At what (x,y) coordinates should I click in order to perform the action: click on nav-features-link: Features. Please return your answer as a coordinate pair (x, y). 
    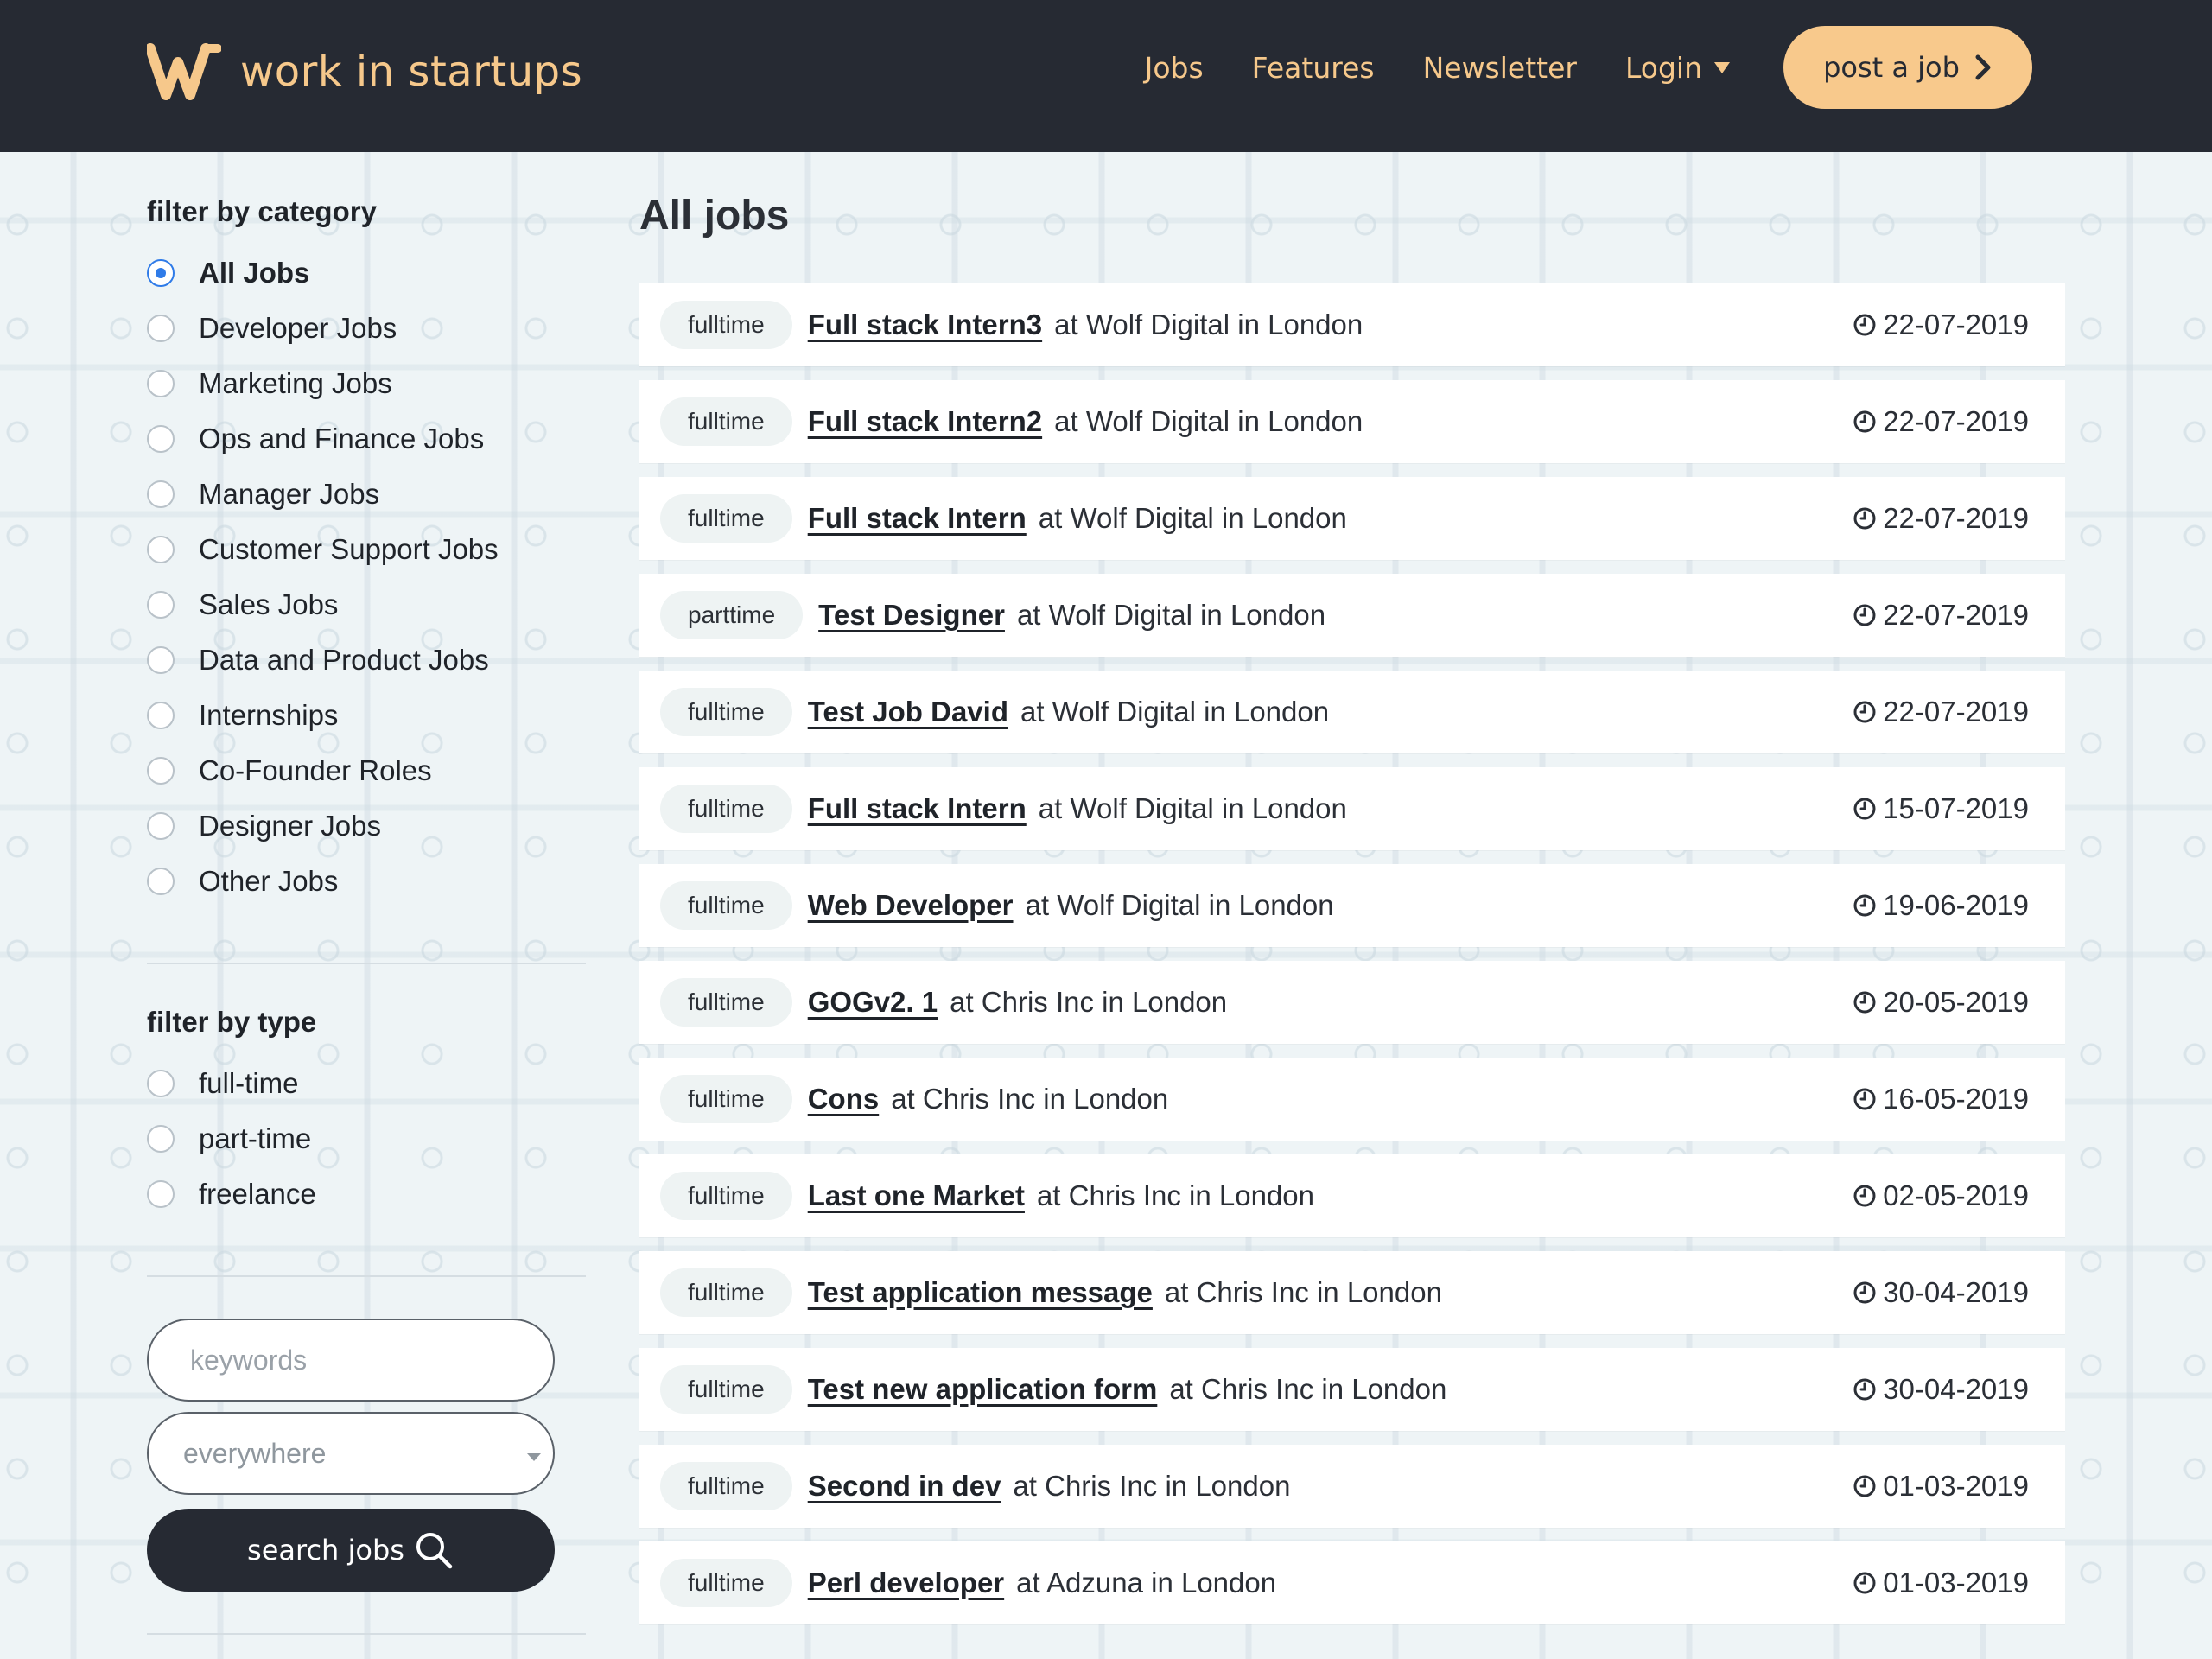
    Looking at the image, I should click on (1313, 68).